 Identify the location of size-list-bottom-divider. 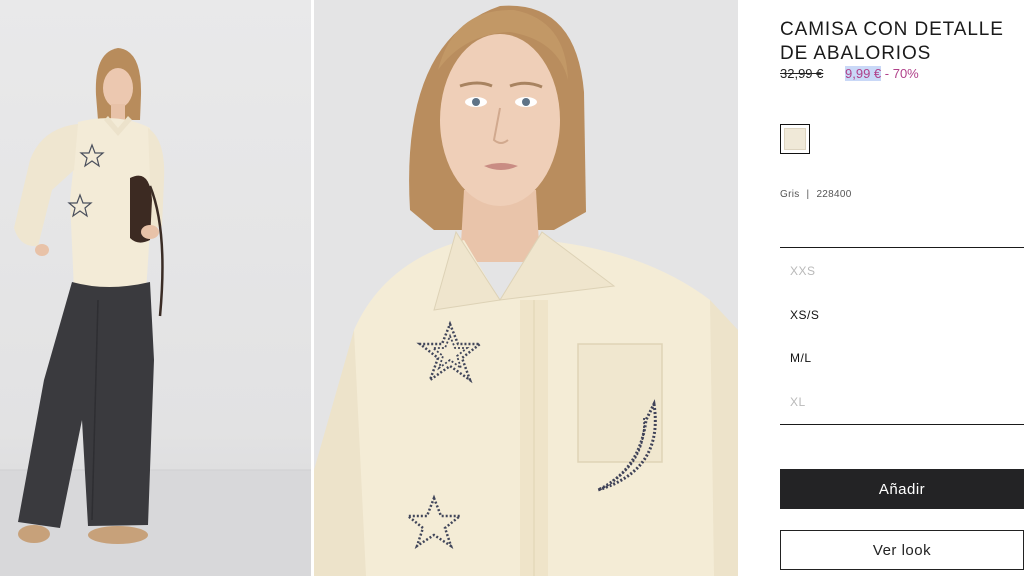
(902, 424).